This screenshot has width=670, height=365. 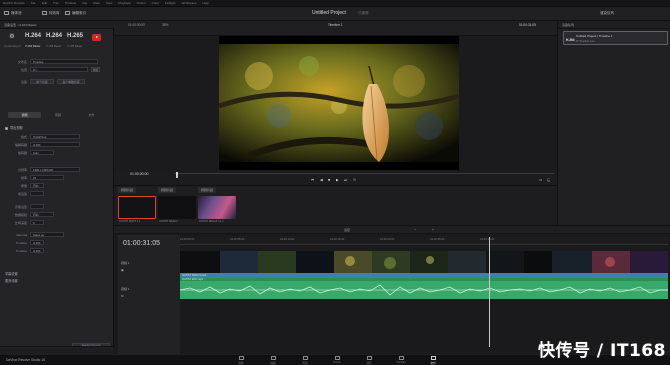 I want to click on scrub-handle, so click(x=177, y=173).